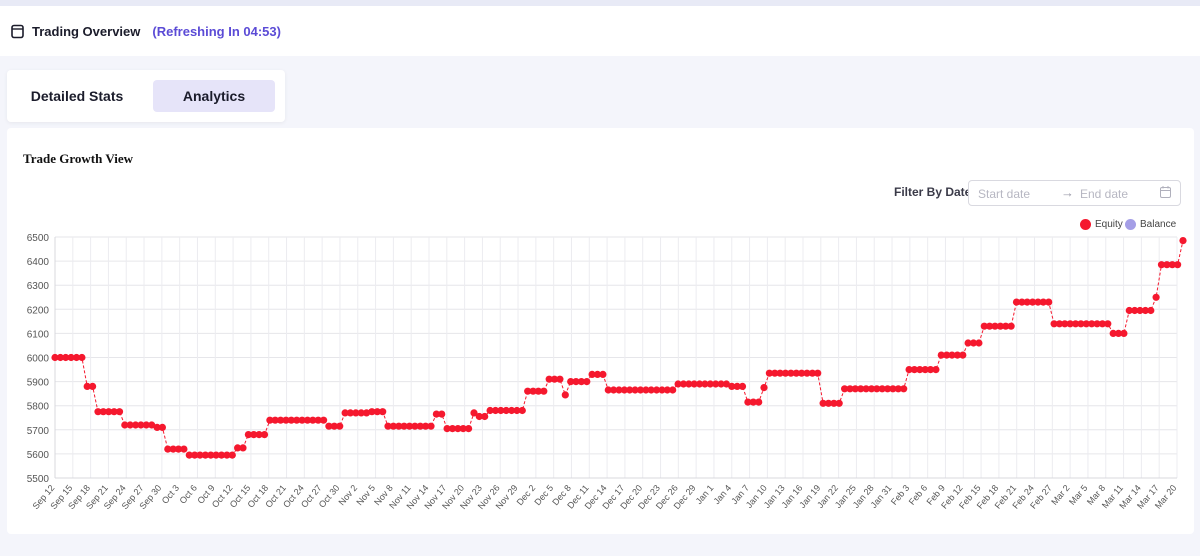  What do you see at coordinates (1078, 495) in the screenshot?
I see `x-tick-label: Mar 5` at bounding box center [1078, 495].